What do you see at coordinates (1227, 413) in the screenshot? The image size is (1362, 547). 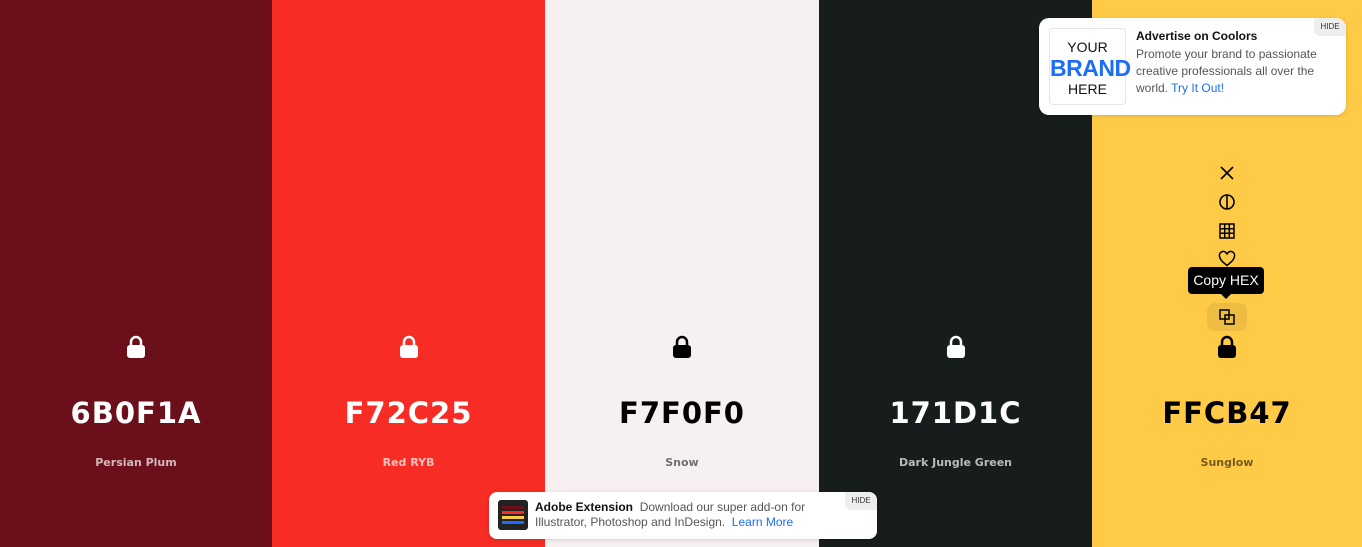 I see `hex-code: FFCB47` at bounding box center [1227, 413].